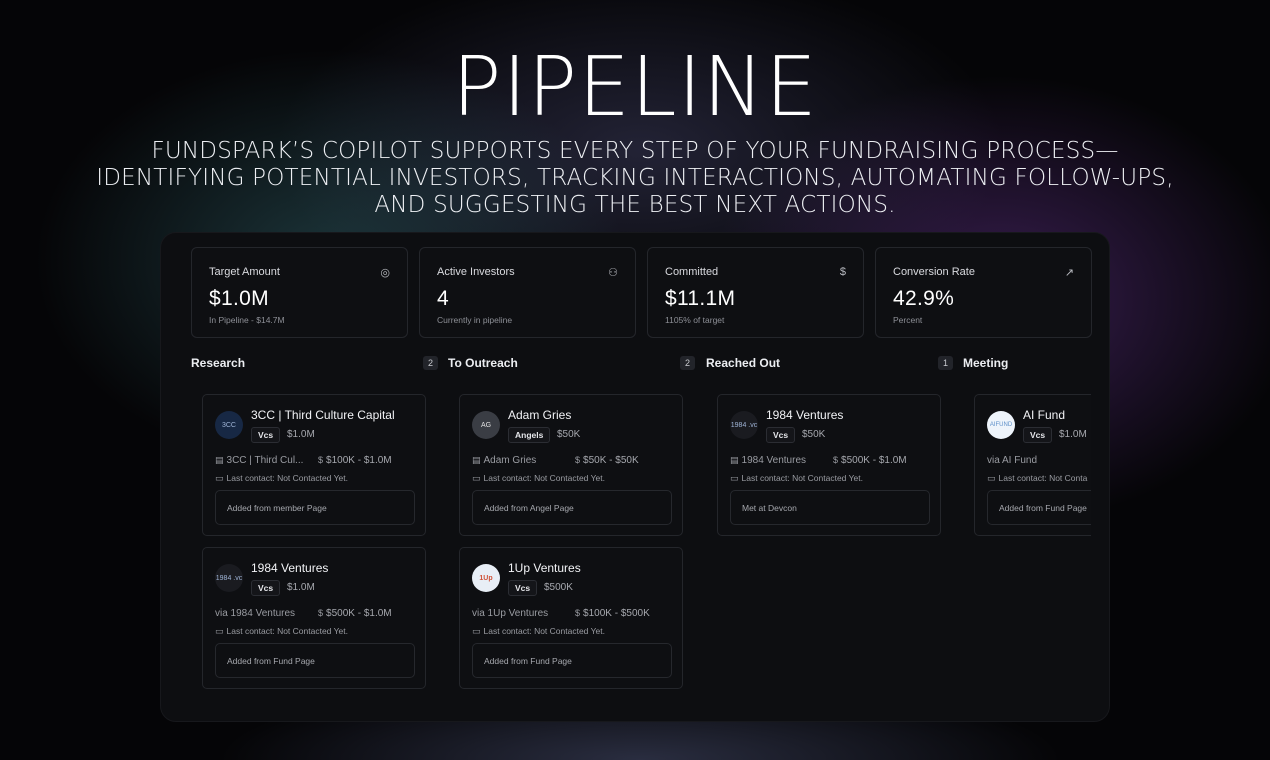  What do you see at coordinates (244, 272) in the screenshot?
I see `stat-label: Target Amount` at bounding box center [244, 272].